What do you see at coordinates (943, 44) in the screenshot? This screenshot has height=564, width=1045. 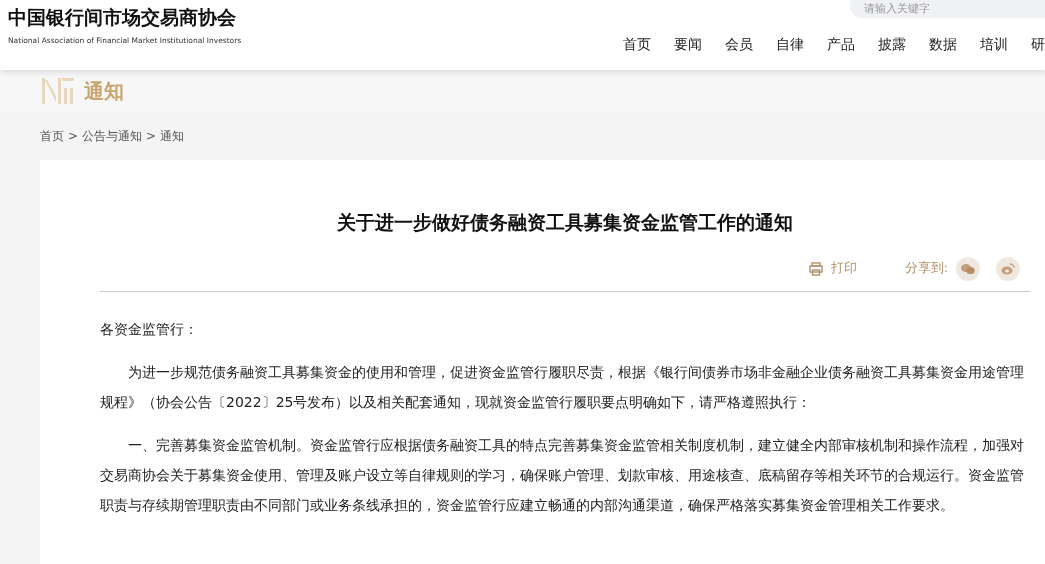 I see `nav-link: 数据` at bounding box center [943, 44].